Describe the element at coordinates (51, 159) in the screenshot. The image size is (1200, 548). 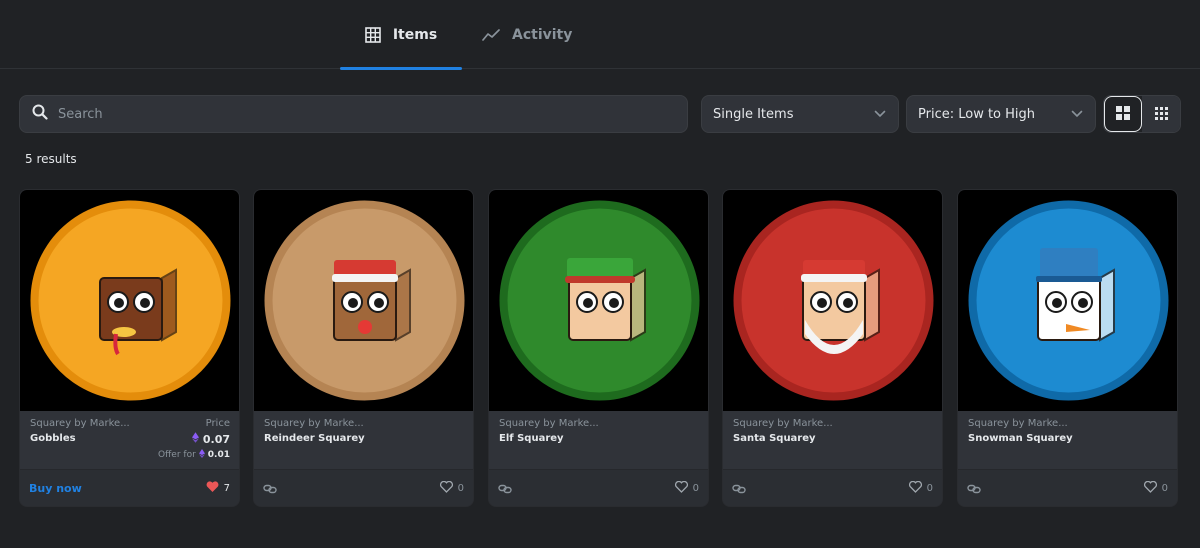
I see `results-count: 5 results` at that location.